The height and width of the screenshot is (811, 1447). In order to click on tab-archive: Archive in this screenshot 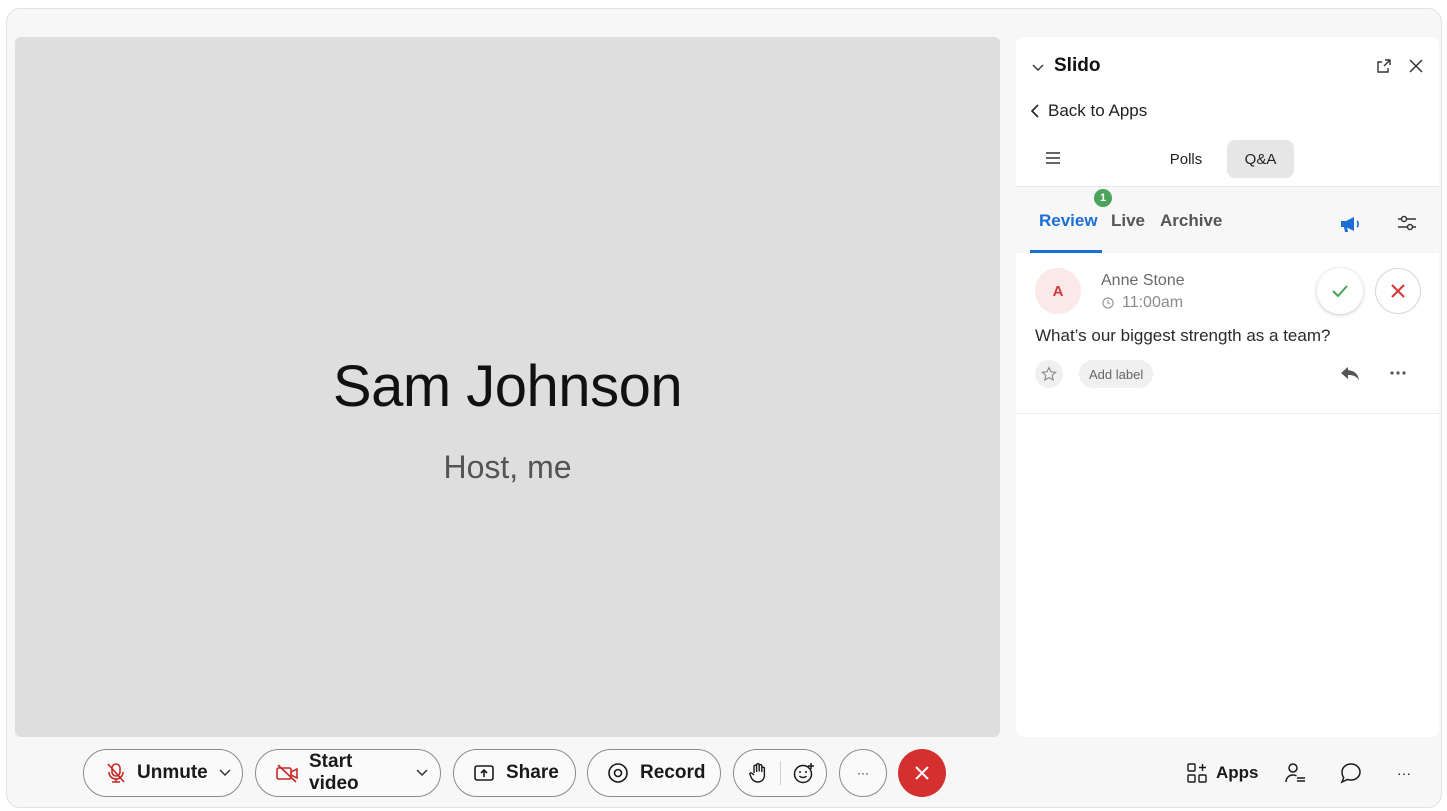, I will do `click(1191, 221)`.